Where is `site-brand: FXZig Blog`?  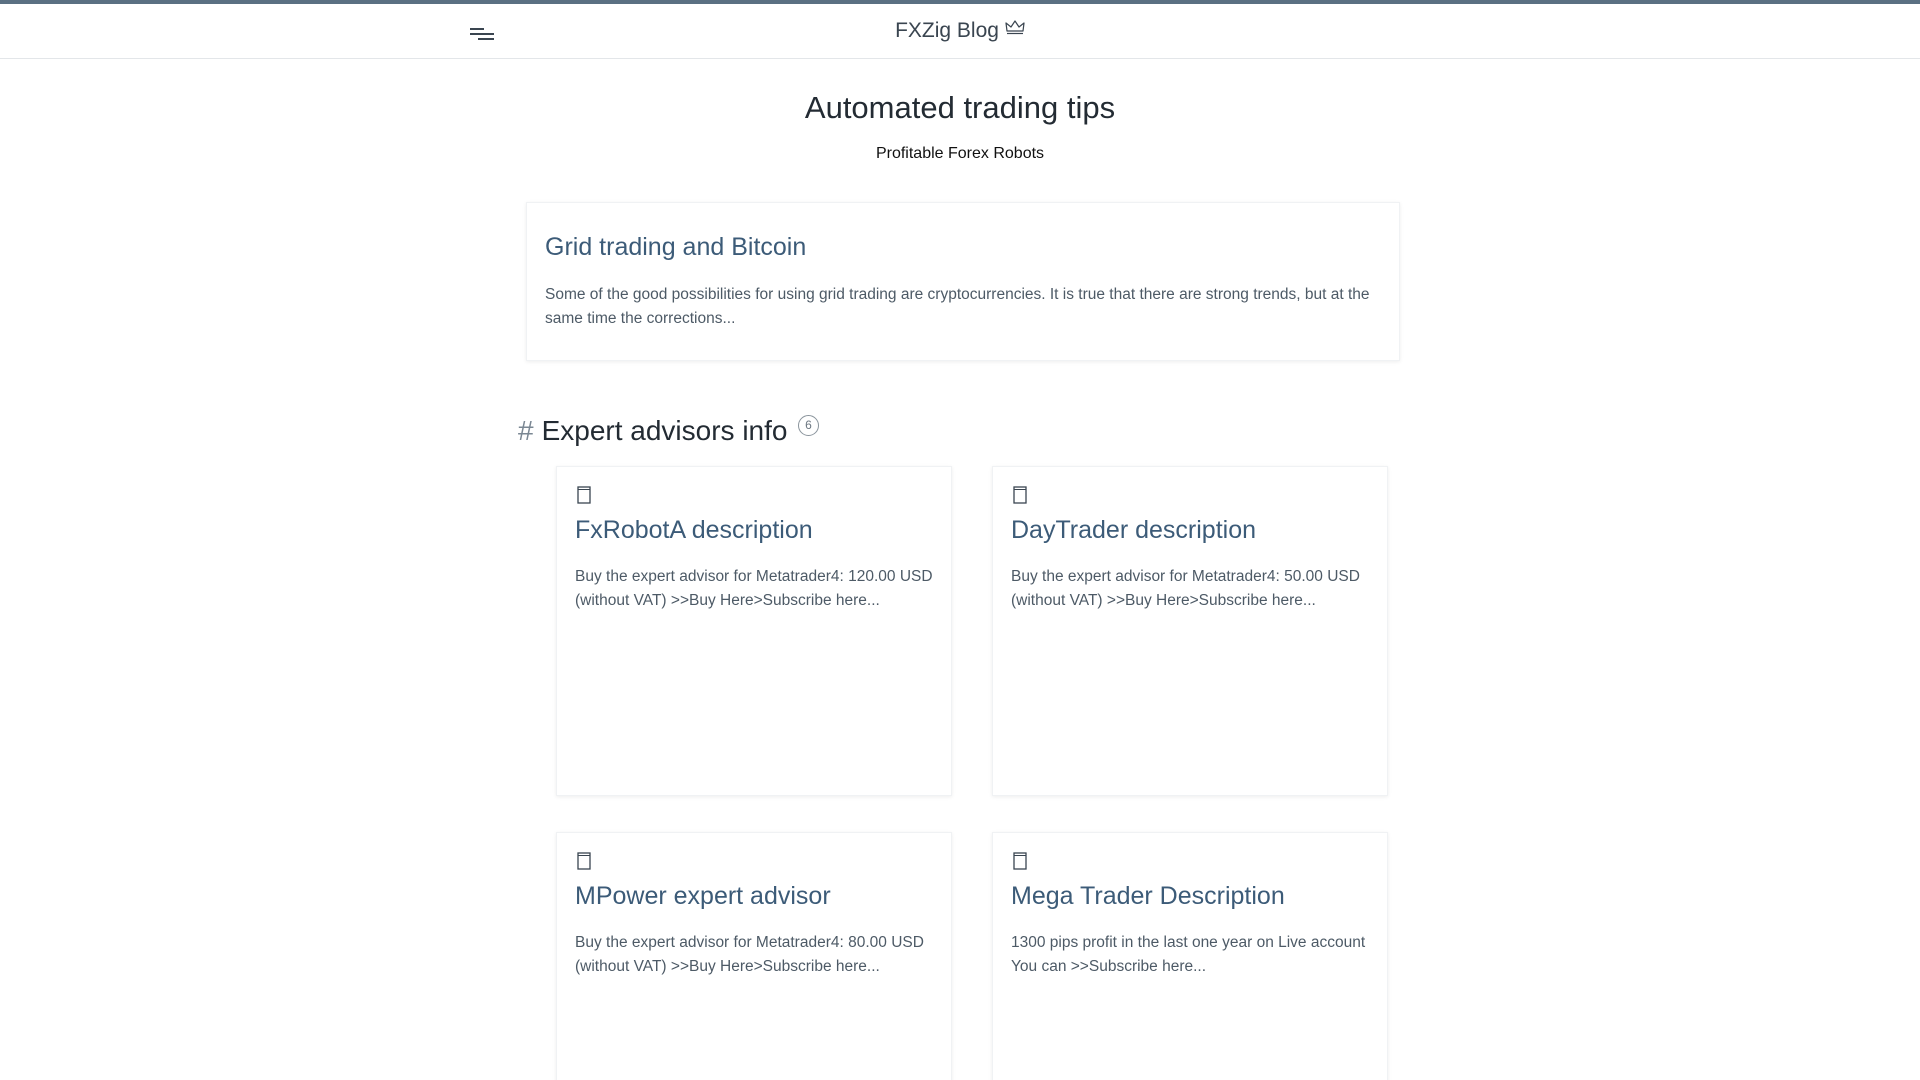 site-brand: FXZig Blog is located at coordinates (960, 31).